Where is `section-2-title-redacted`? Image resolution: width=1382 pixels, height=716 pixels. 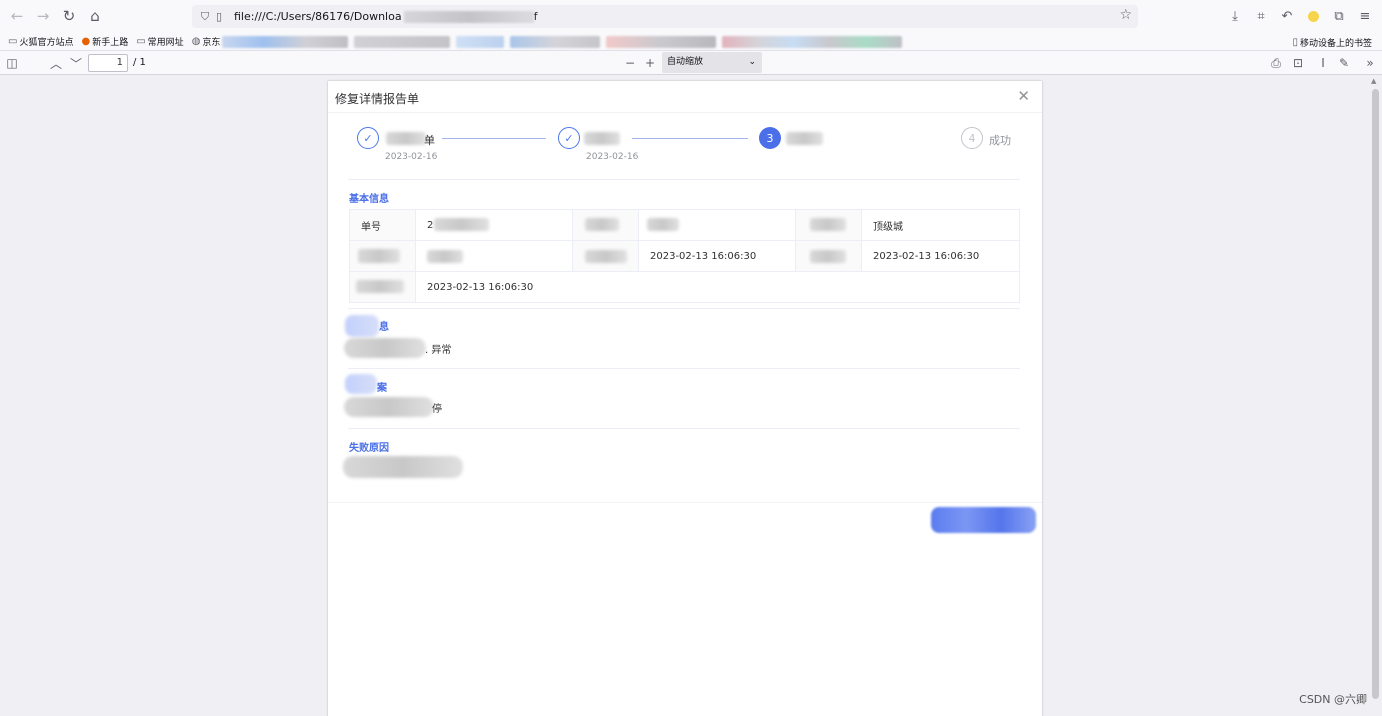
section-2-title-redacted is located at coordinates (362, 326).